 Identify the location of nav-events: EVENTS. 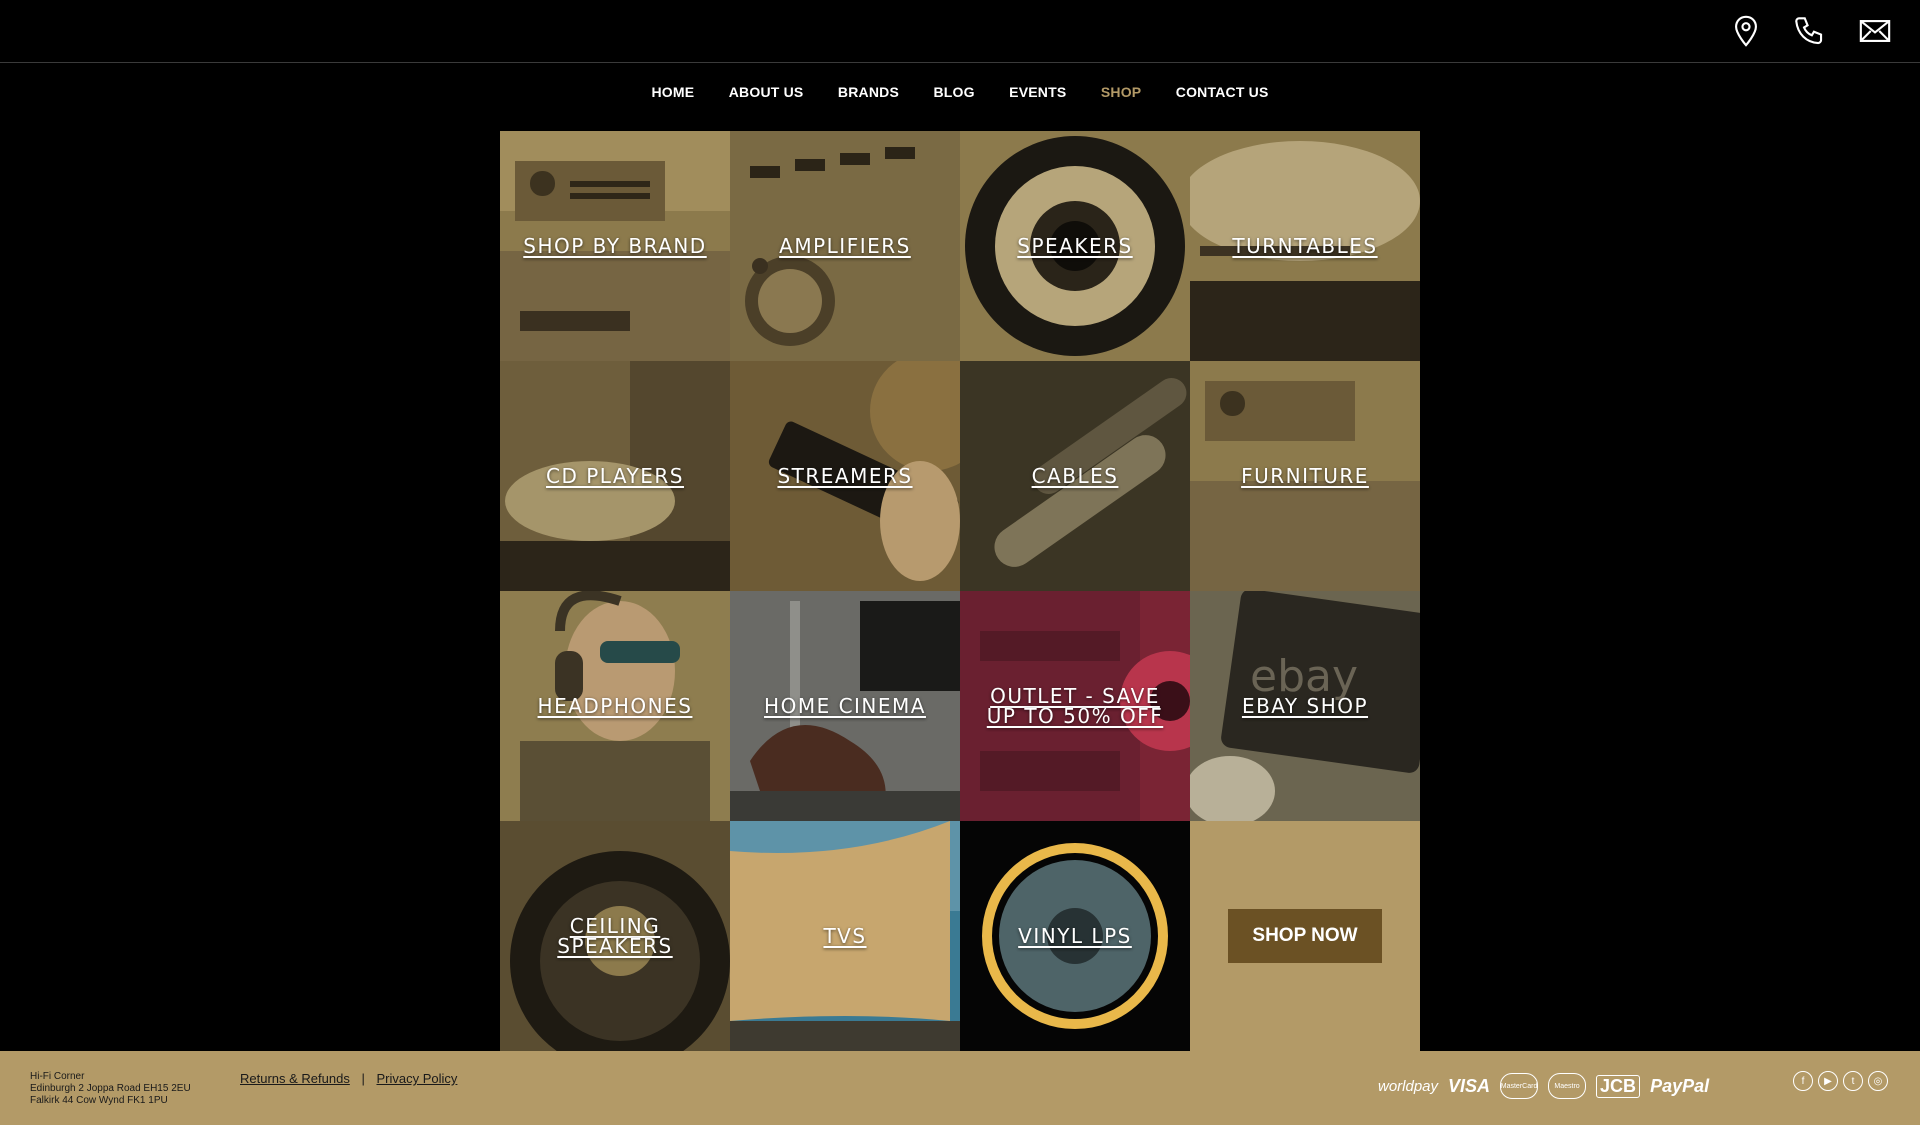
(1037, 92).